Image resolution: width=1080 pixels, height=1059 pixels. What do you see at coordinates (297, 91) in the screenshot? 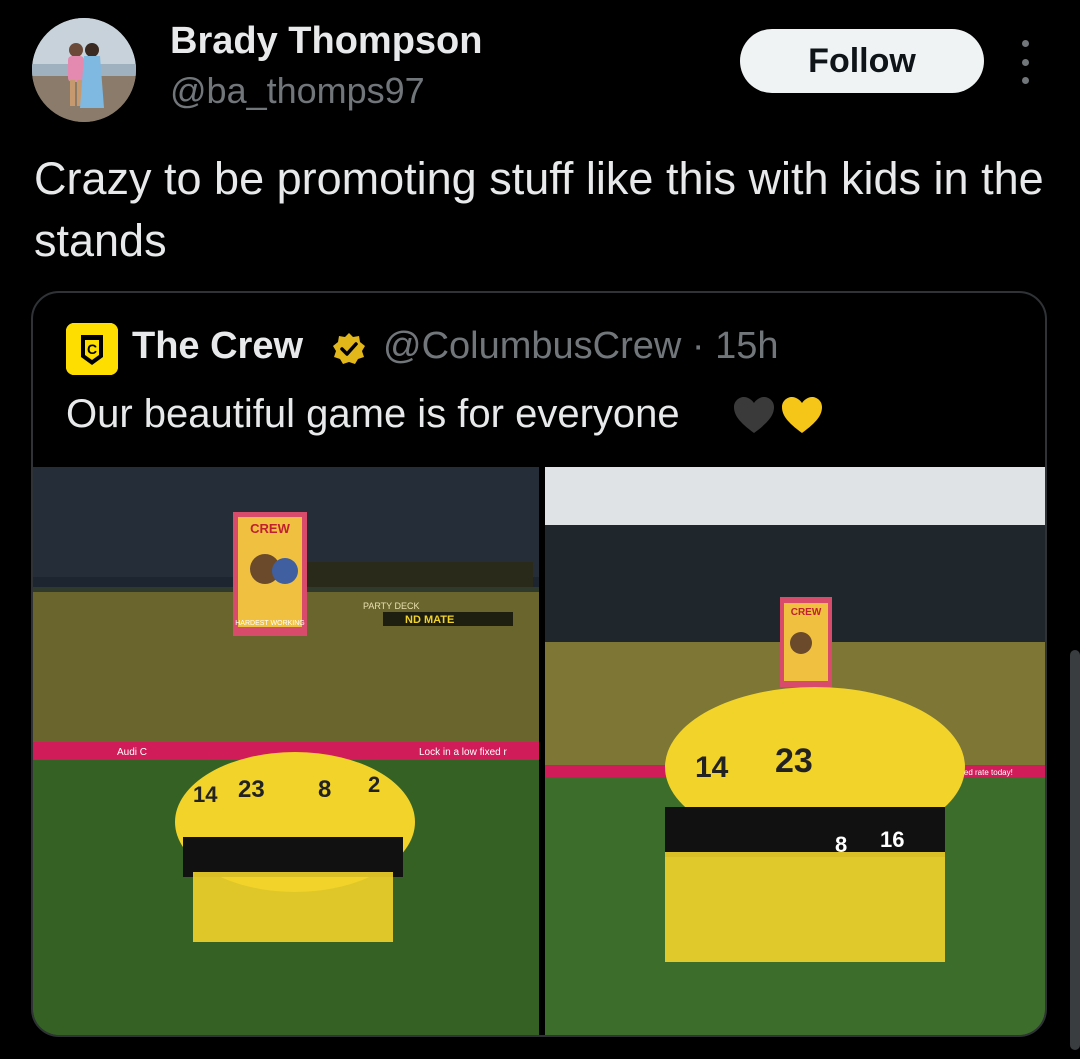
I see `author-handle: @ba_thomps97` at bounding box center [297, 91].